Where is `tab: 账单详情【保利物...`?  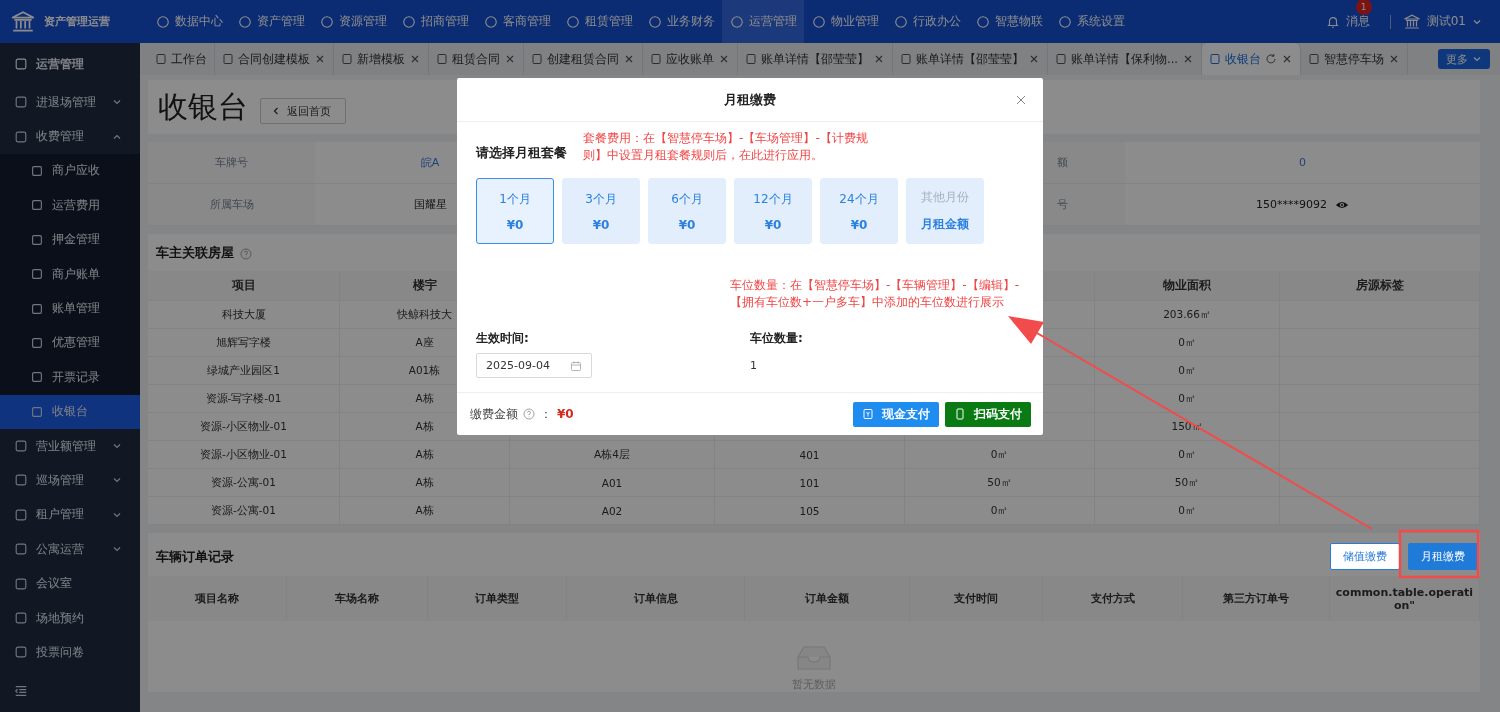
tab: 账单详情【保利物... is located at coordinates (1125, 59).